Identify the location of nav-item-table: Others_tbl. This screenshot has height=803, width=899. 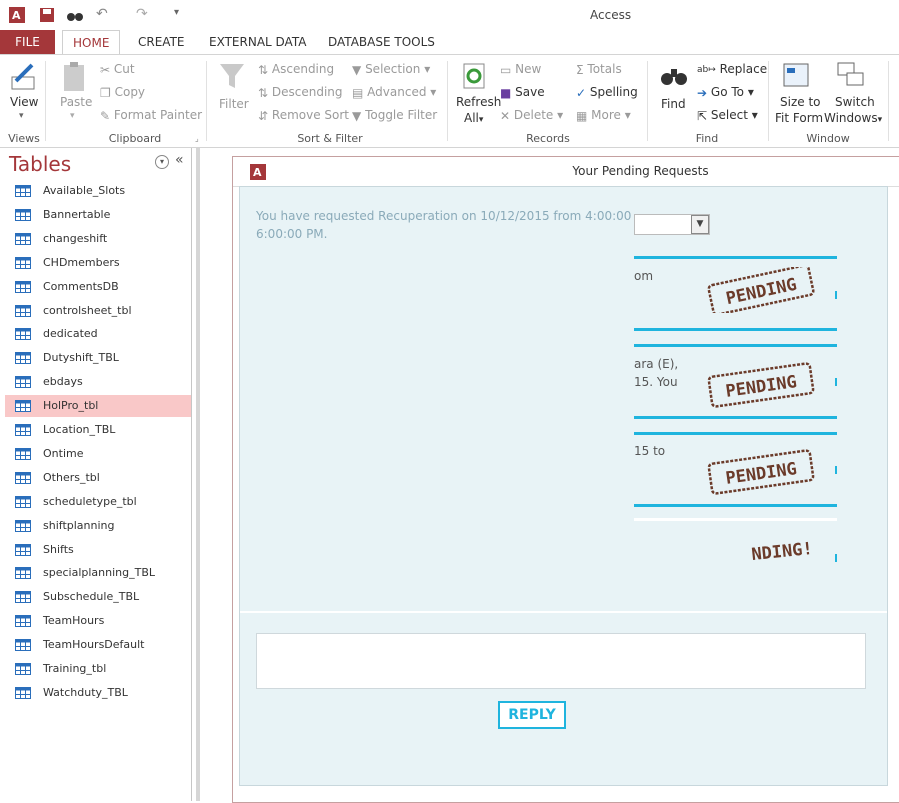
(98, 478).